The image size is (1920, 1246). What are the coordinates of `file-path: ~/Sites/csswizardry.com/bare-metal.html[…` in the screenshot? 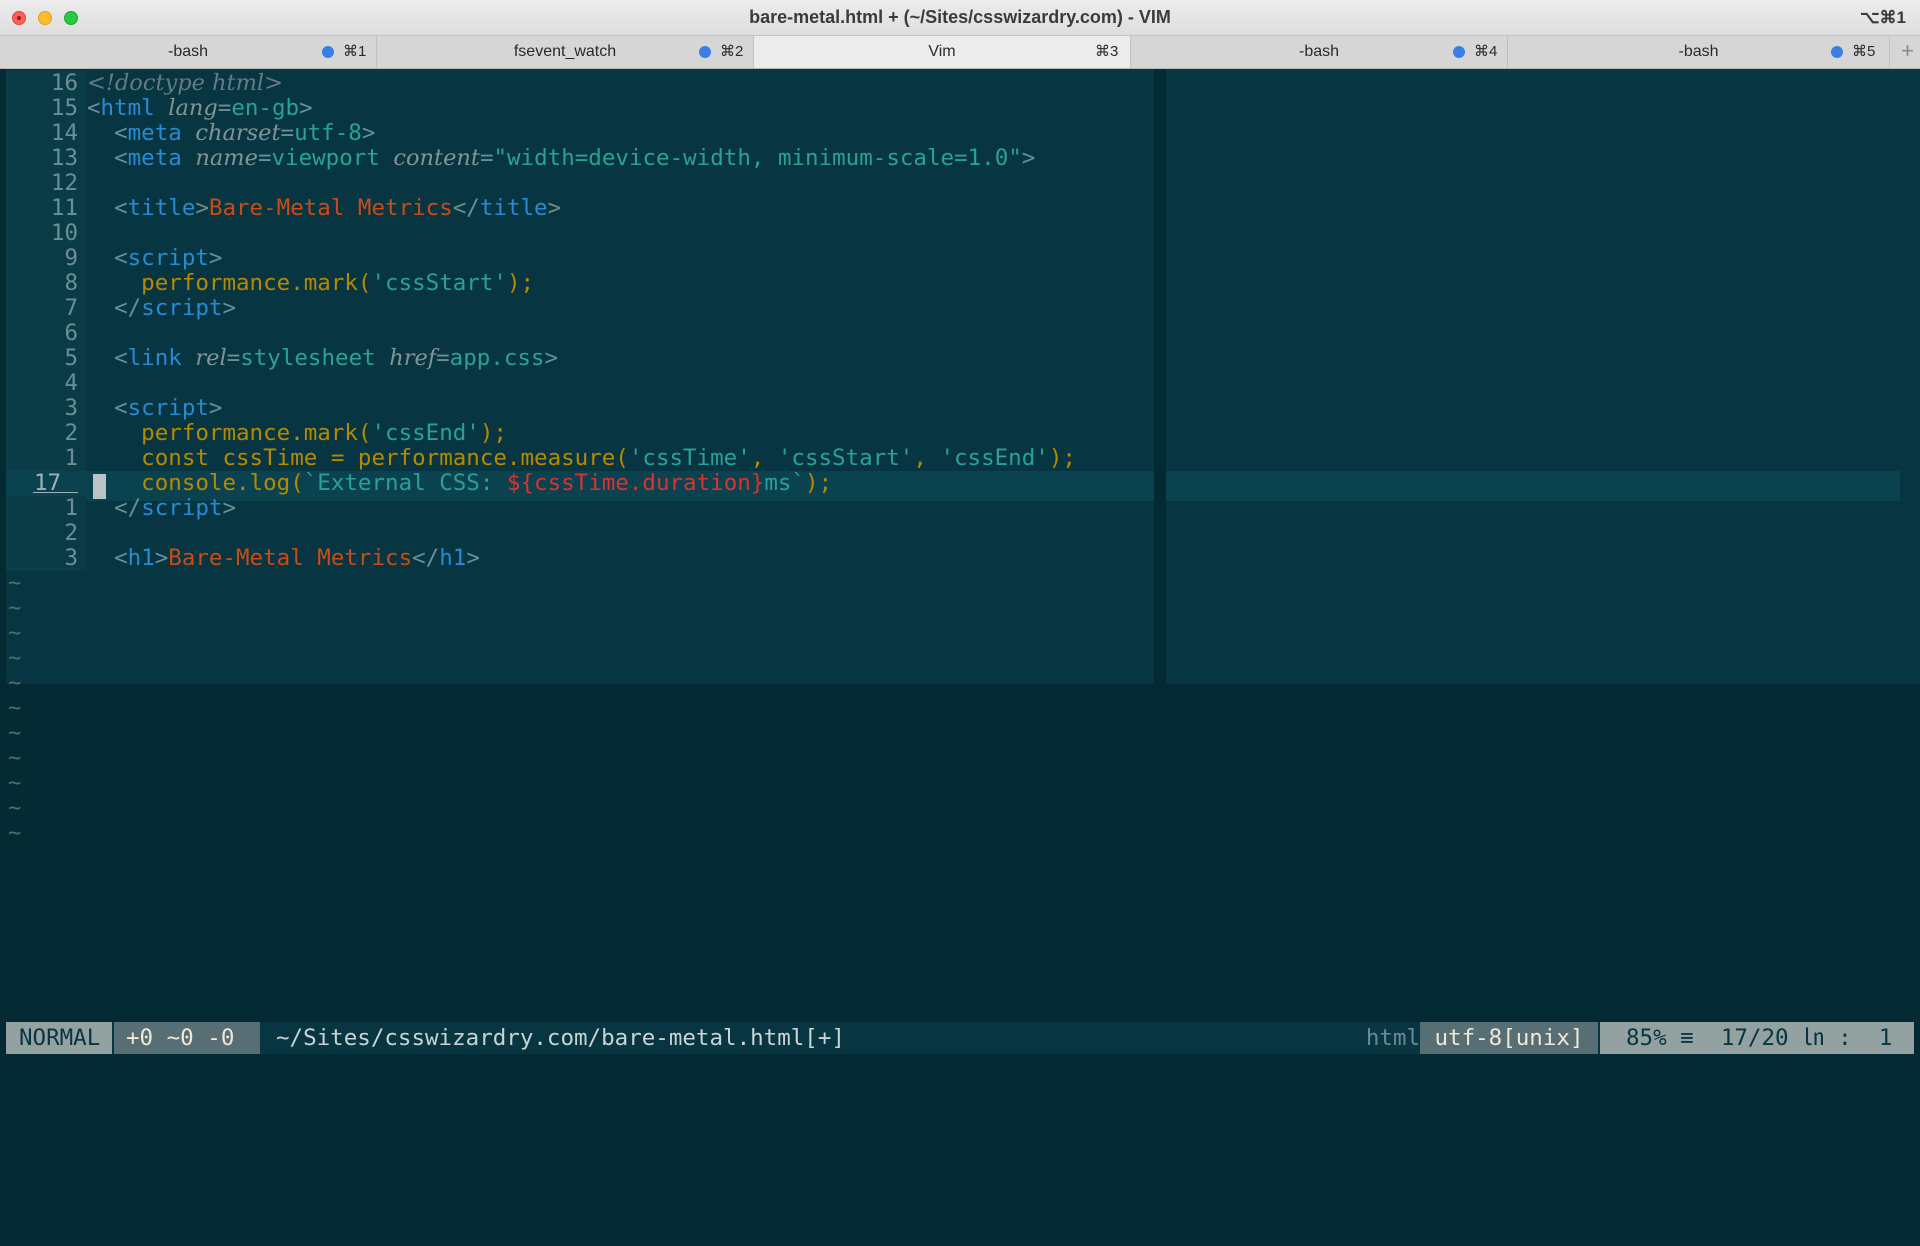 It's located at (560, 1038).